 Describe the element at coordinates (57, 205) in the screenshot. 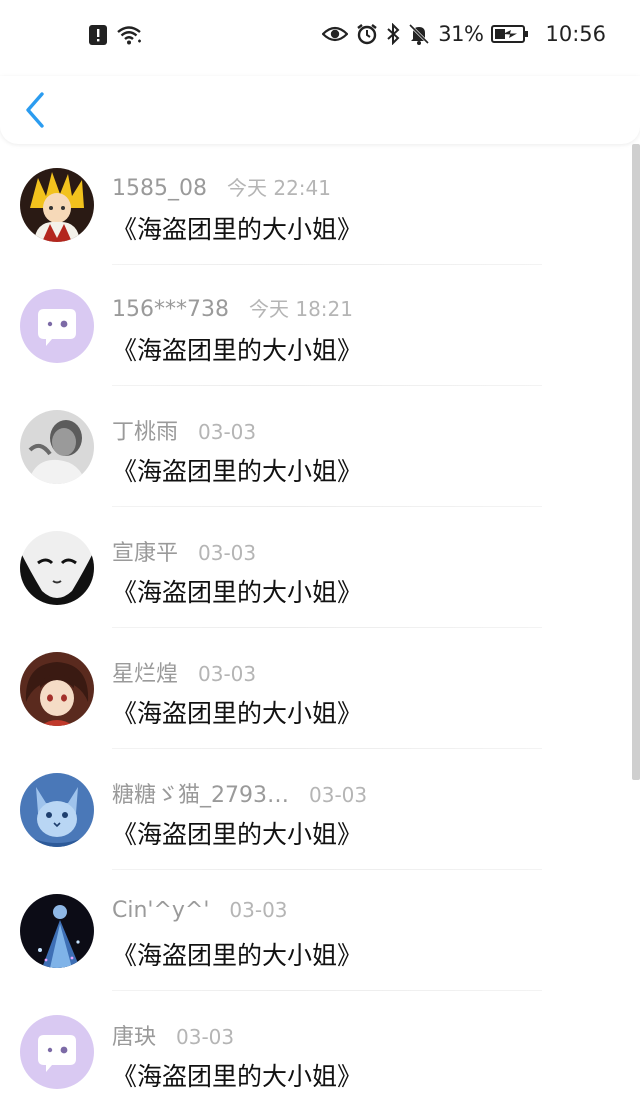

I see `anime-blond-avatar` at that location.